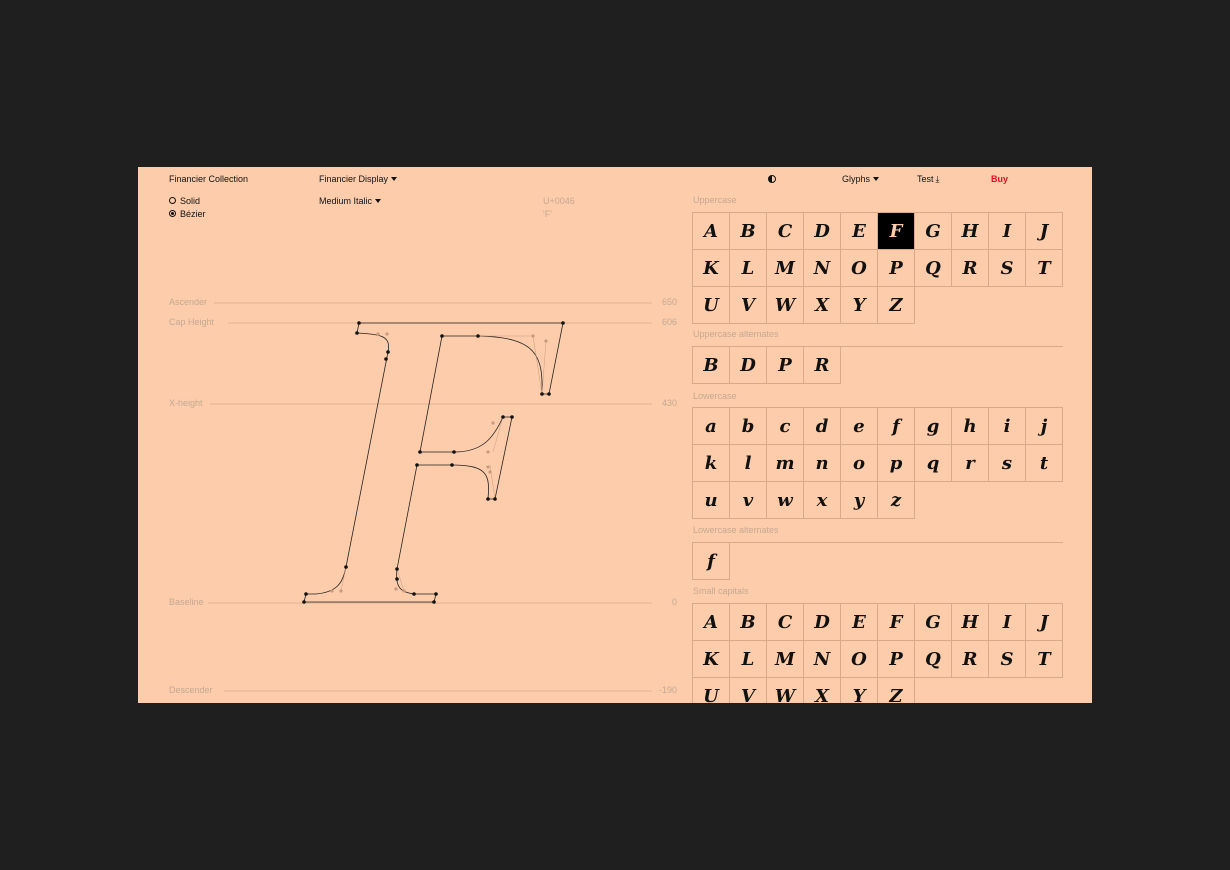  What do you see at coordinates (822, 500) in the screenshot?
I see `glyph-cell: x` at bounding box center [822, 500].